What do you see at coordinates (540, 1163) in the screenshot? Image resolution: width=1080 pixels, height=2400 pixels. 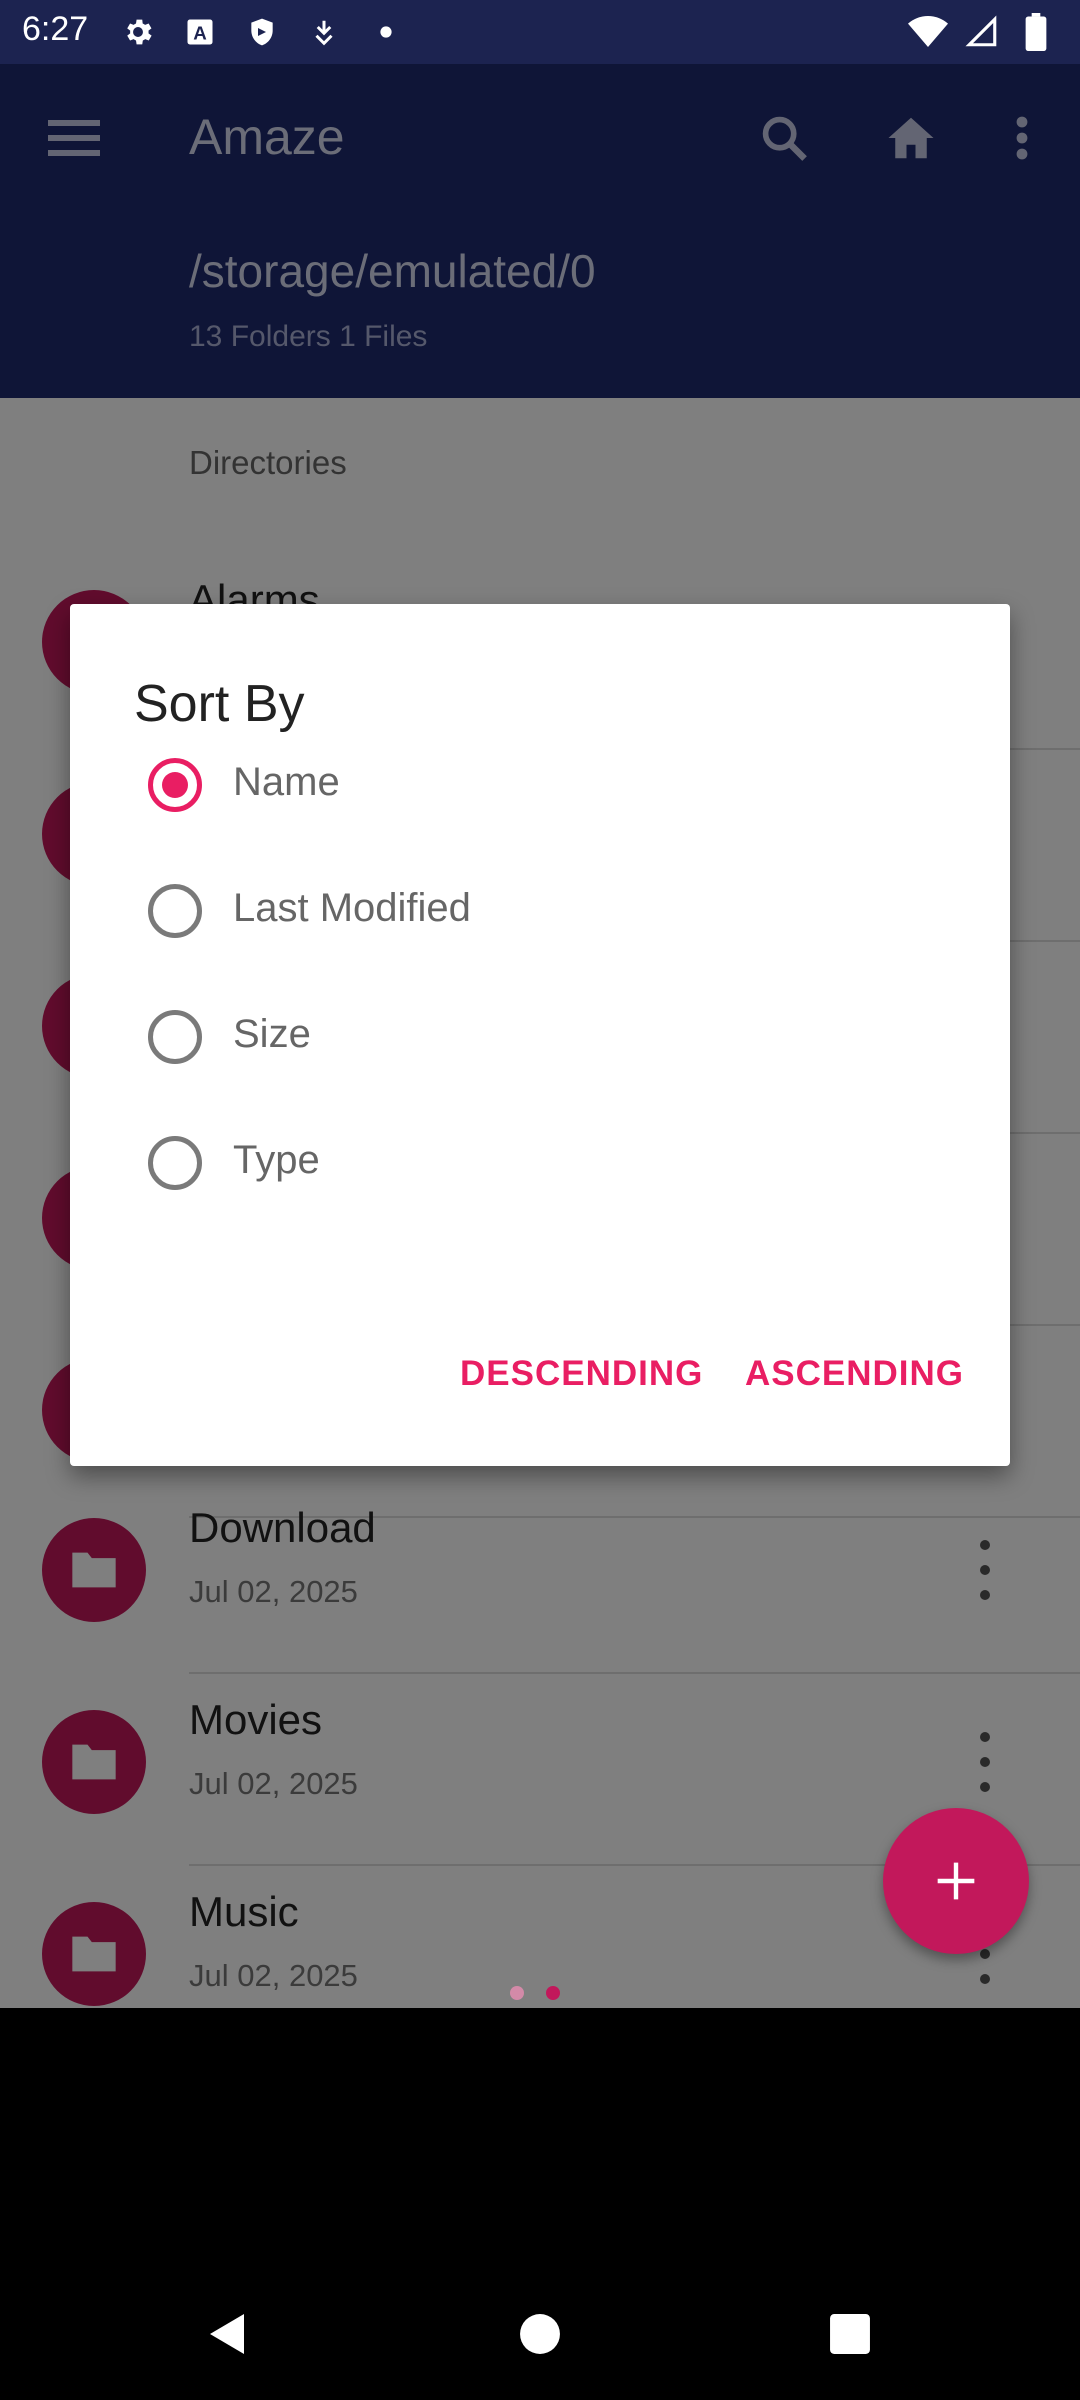 I see `sort-option-type: Type` at bounding box center [540, 1163].